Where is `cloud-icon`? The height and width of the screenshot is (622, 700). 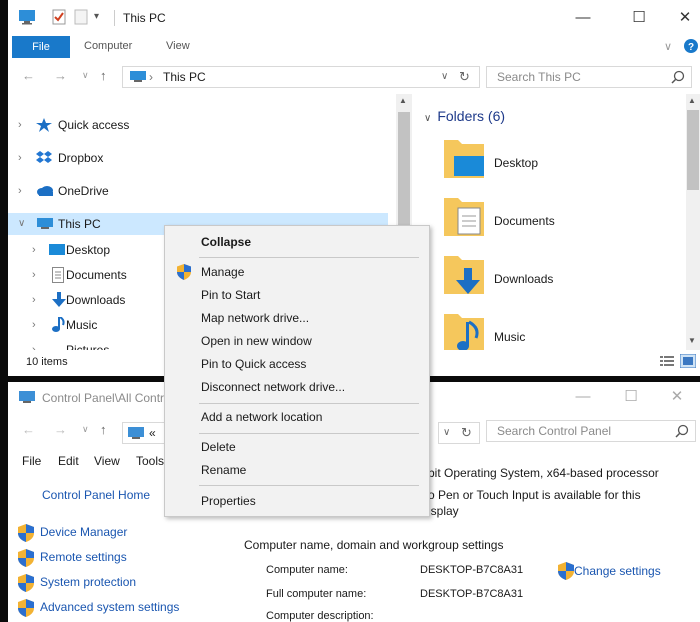 cloud-icon is located at coordinates (45, 191).